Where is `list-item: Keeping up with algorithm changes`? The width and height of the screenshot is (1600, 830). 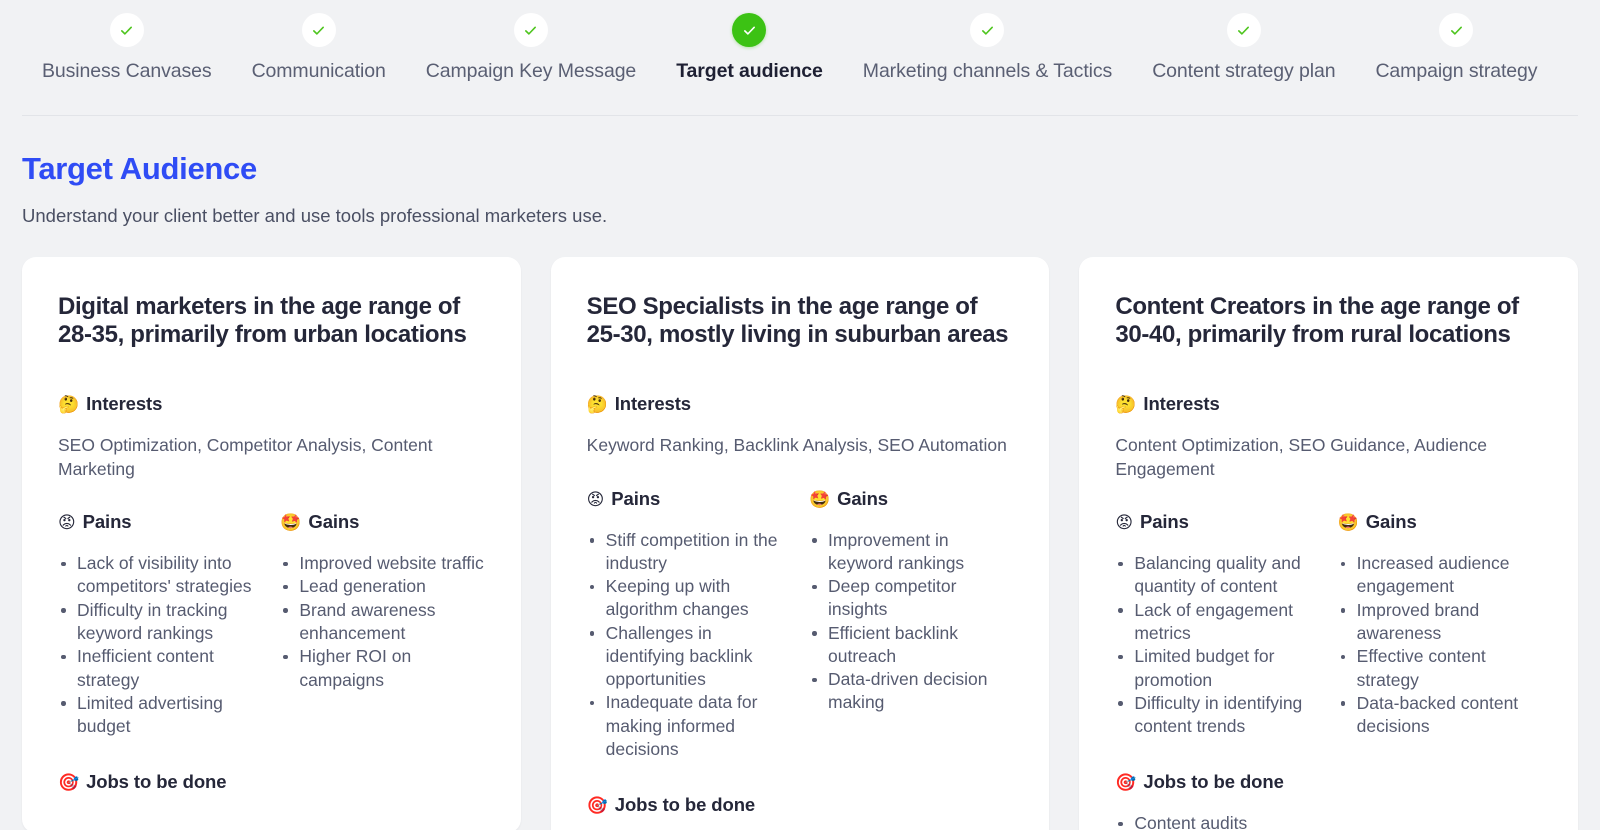
list-item: Keeping up with algorithm changes is located at coordinates (689, 598).